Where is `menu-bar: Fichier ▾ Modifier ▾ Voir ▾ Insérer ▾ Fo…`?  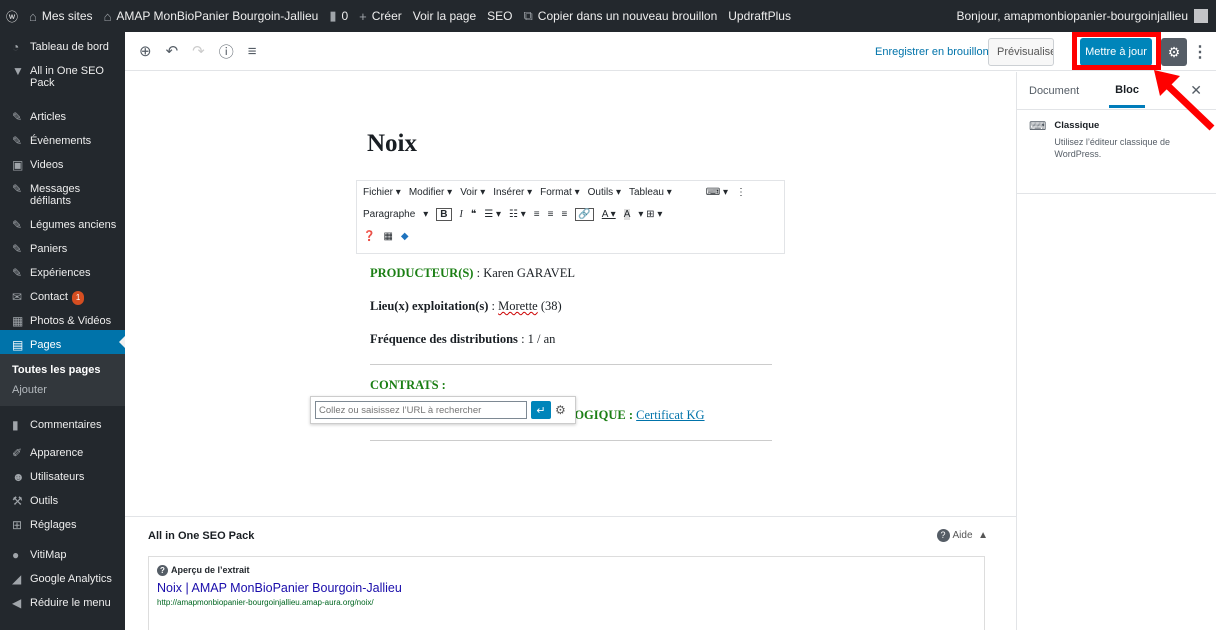 menu-bar: Fichier ▾ Modifier ▾ Voir ▾ Insérer ▾ Fo… is located at coordinates (570, 192).